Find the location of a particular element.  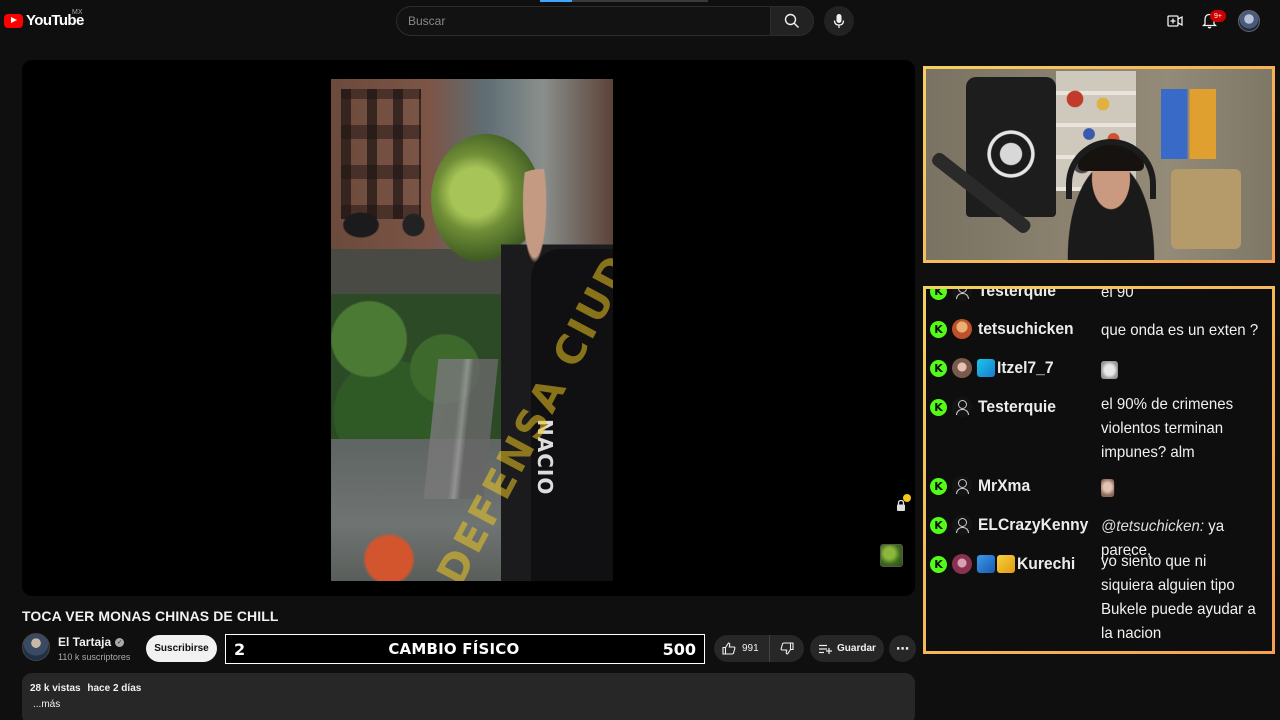

country-code: MX is located at coordinates (77, 12).